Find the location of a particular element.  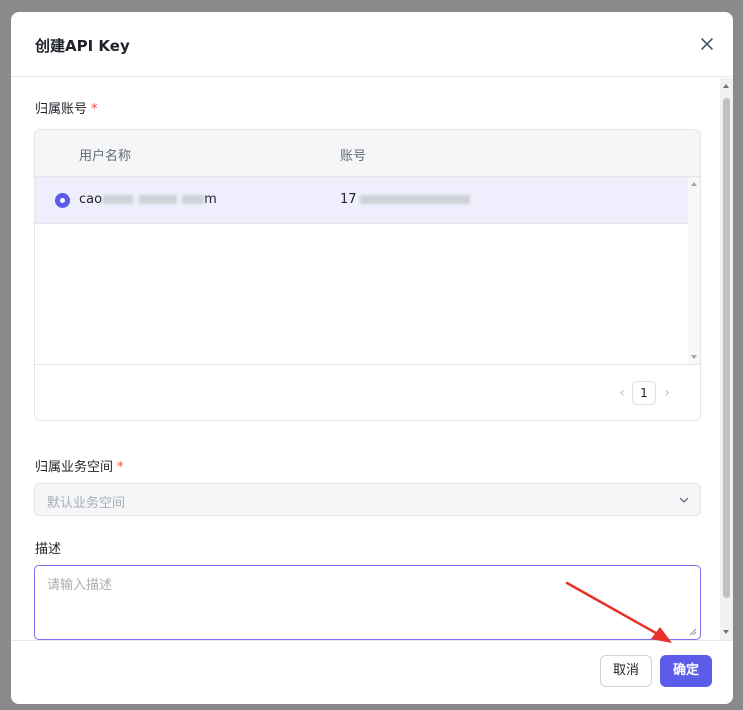

column-header-account: 账号 is located at coordinates (353, 156).